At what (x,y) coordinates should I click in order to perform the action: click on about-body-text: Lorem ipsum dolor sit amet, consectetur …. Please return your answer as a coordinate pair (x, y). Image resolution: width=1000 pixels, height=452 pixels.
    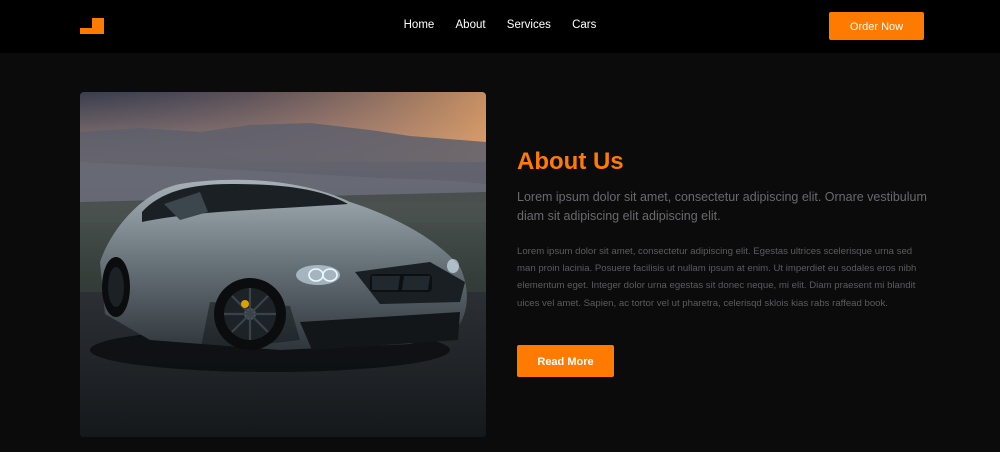
    Looking at the image, I should click on (717, 277).